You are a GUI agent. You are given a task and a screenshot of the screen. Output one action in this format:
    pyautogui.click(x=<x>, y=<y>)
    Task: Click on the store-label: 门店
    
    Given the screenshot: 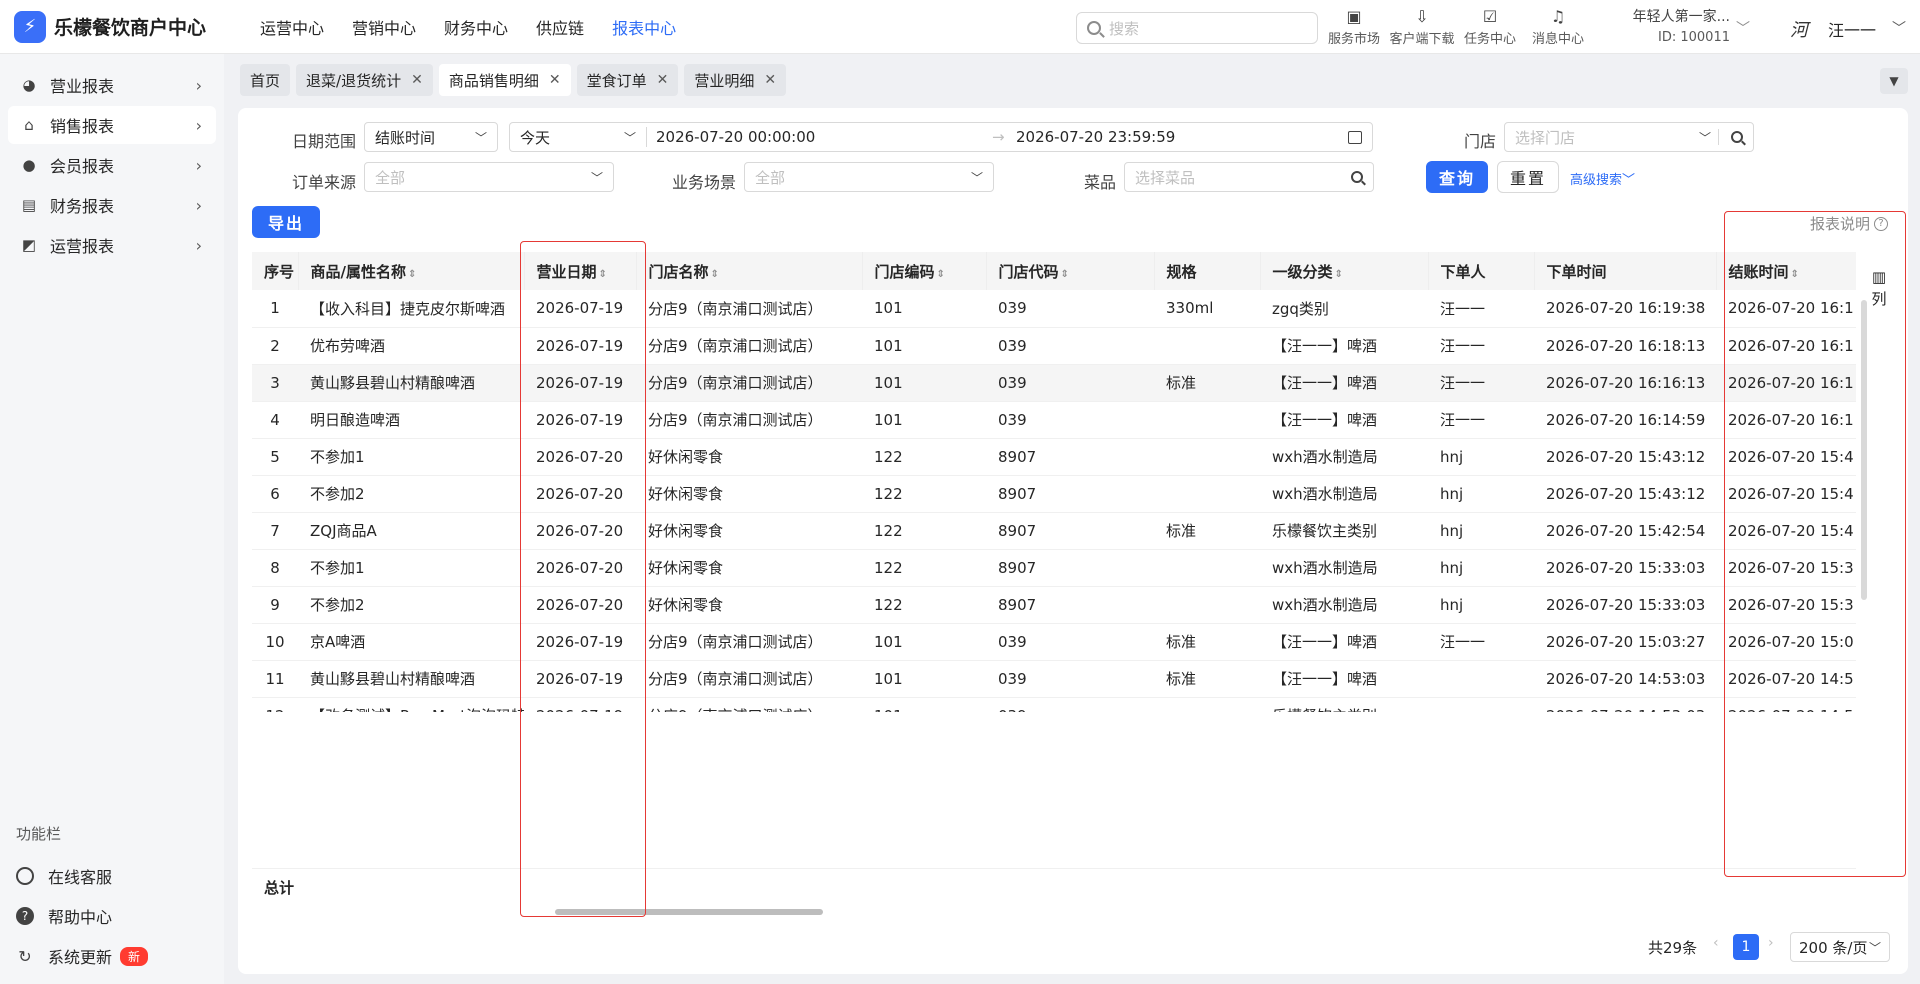 What is the action you would take?
    pyautogui.click(x=1480, y=141)
    